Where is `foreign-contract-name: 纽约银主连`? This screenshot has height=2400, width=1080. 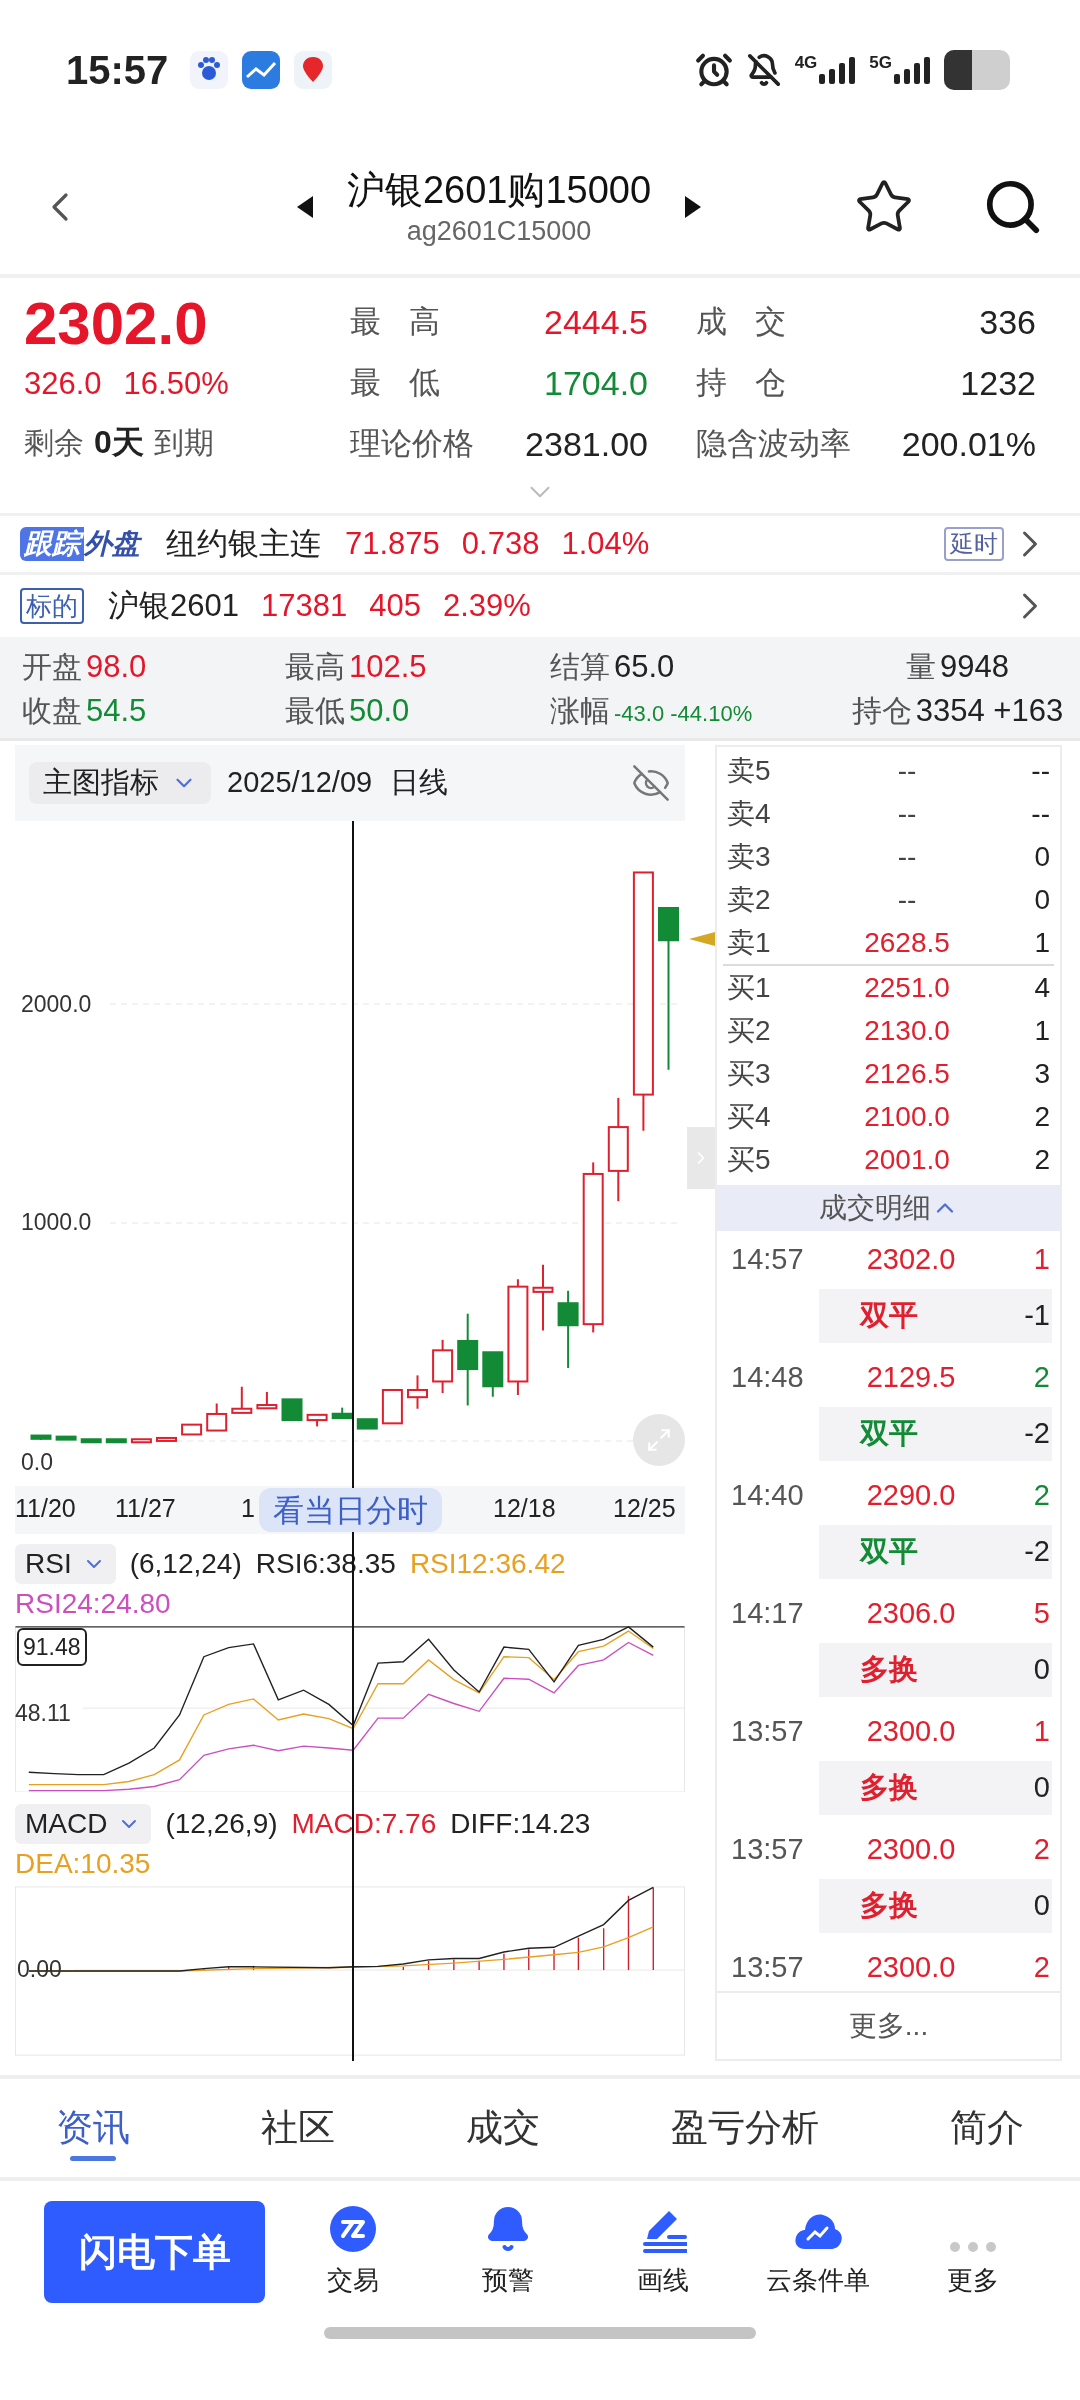
foreign-contract-name: 纽约银主连 is located at coordinates (243, 543).